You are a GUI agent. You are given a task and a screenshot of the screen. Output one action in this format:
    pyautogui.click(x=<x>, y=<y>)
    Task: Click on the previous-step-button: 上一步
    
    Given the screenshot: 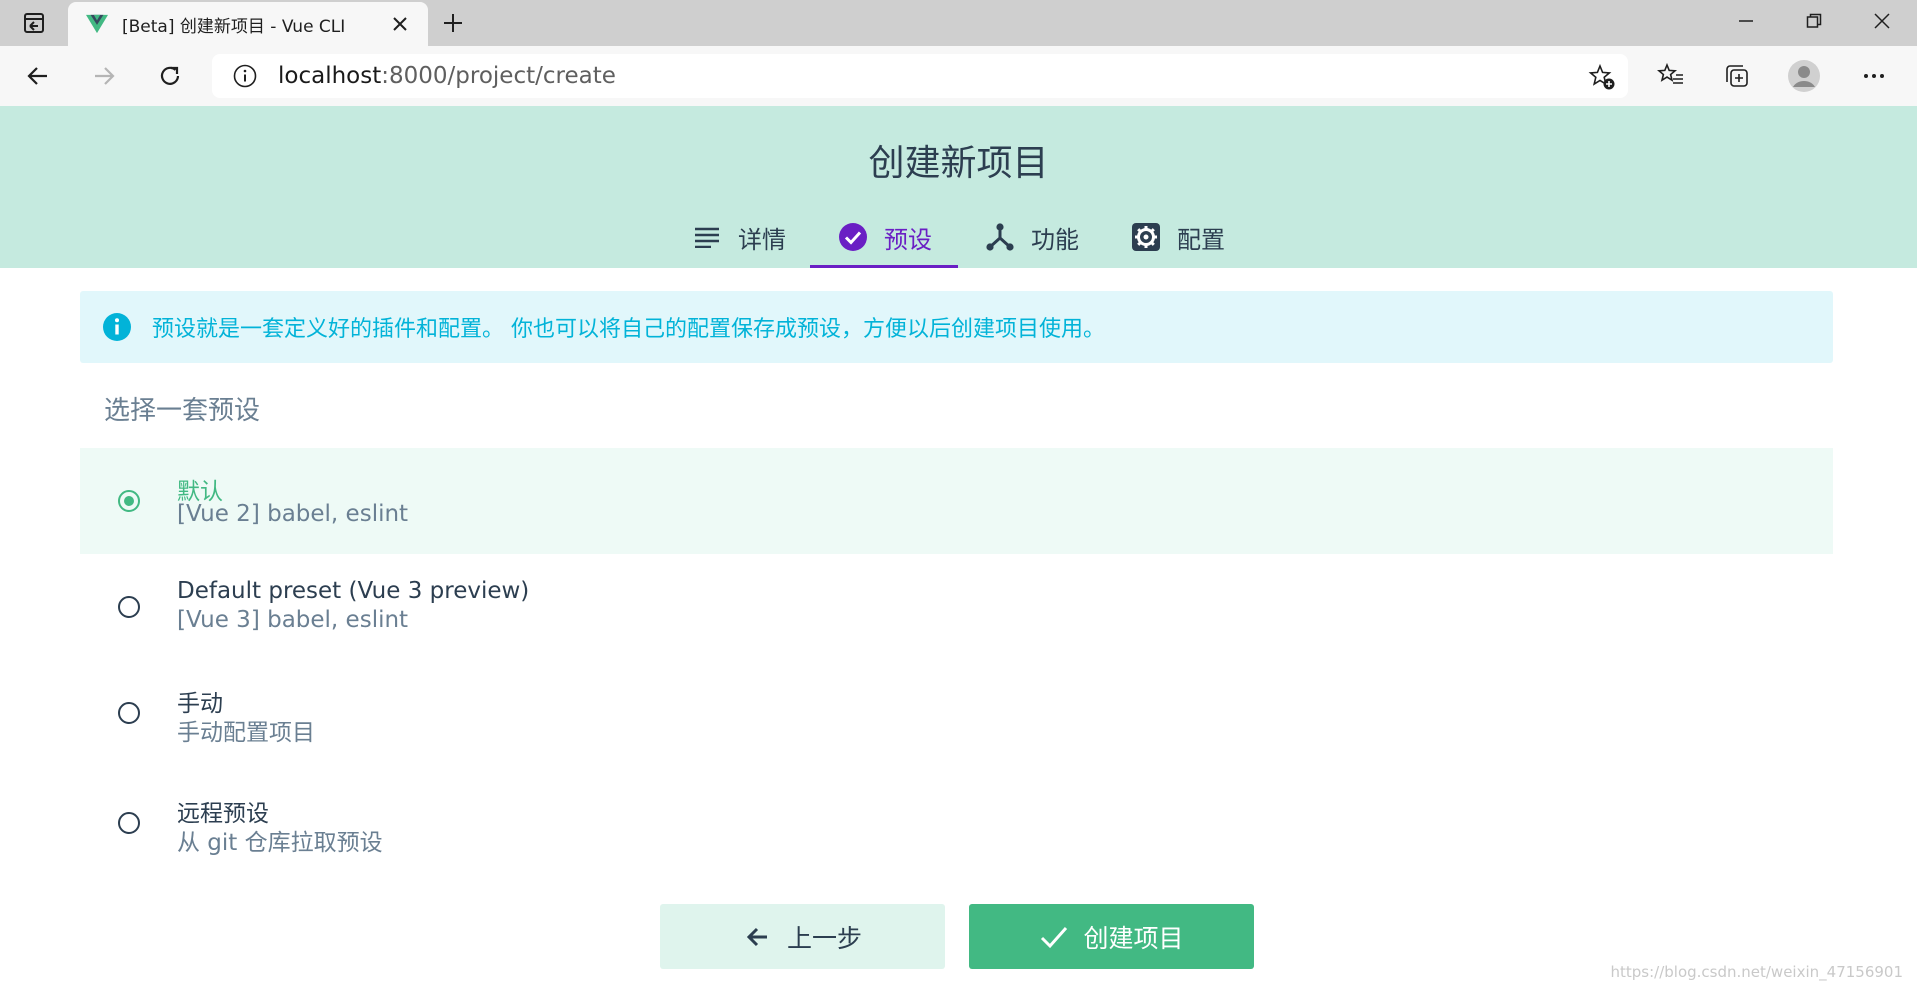 What is the action you would take?
    pyautogui.click(x=802, y=936)
    